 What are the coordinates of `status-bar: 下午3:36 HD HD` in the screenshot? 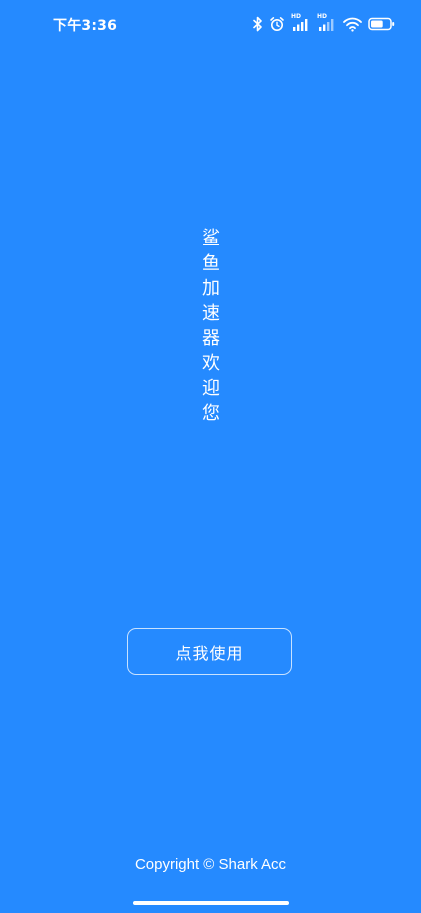 It's located at (210, 24).